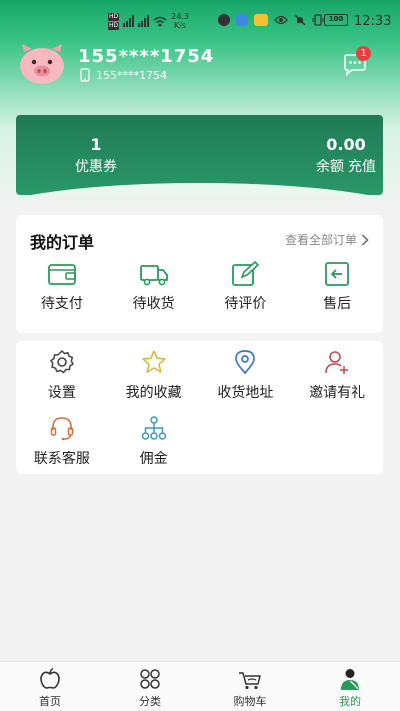 The width and height of the screenshot is (400, 711). I want to click on wallet-card: 1 优惠券 0.00 余额 充值, so click(199, 155).